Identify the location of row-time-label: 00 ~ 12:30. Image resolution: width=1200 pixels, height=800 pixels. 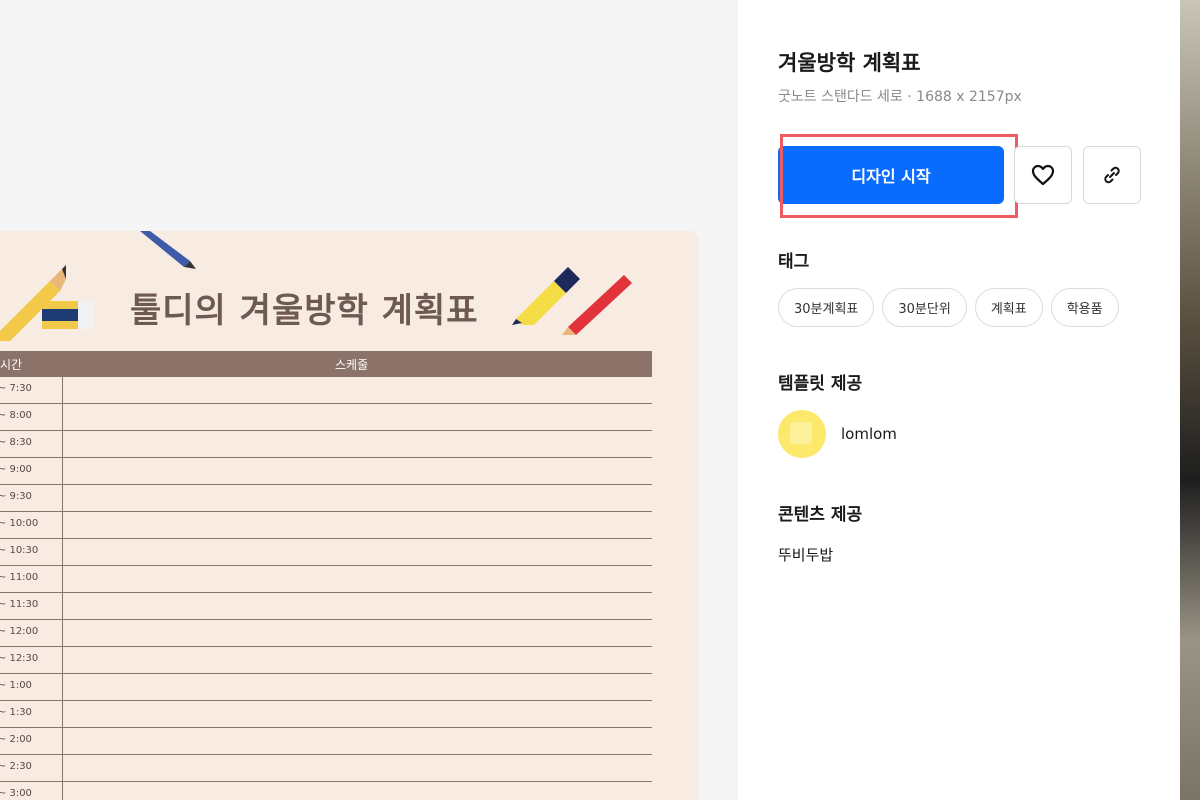
(19, 658).